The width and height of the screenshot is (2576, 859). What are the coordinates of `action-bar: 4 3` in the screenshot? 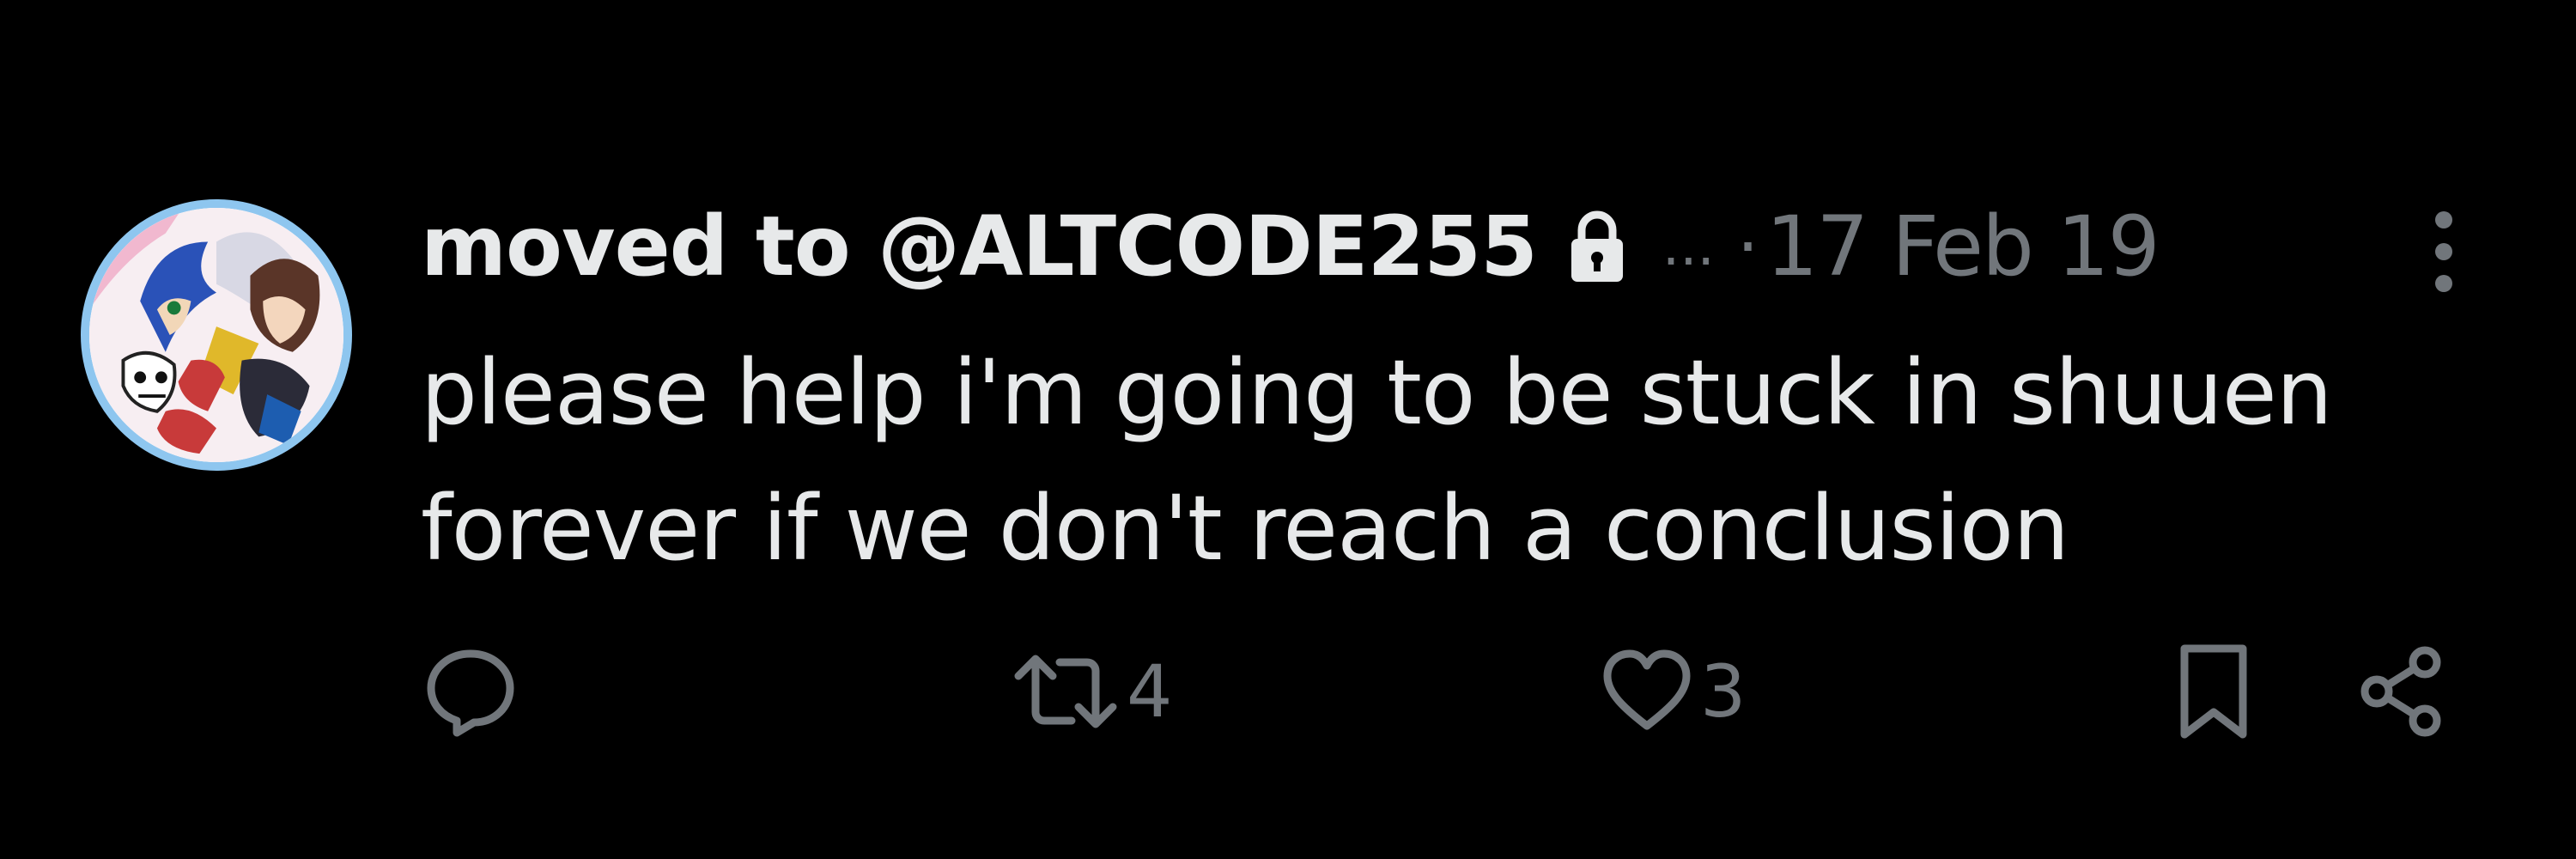 It's located at (1288, 692).